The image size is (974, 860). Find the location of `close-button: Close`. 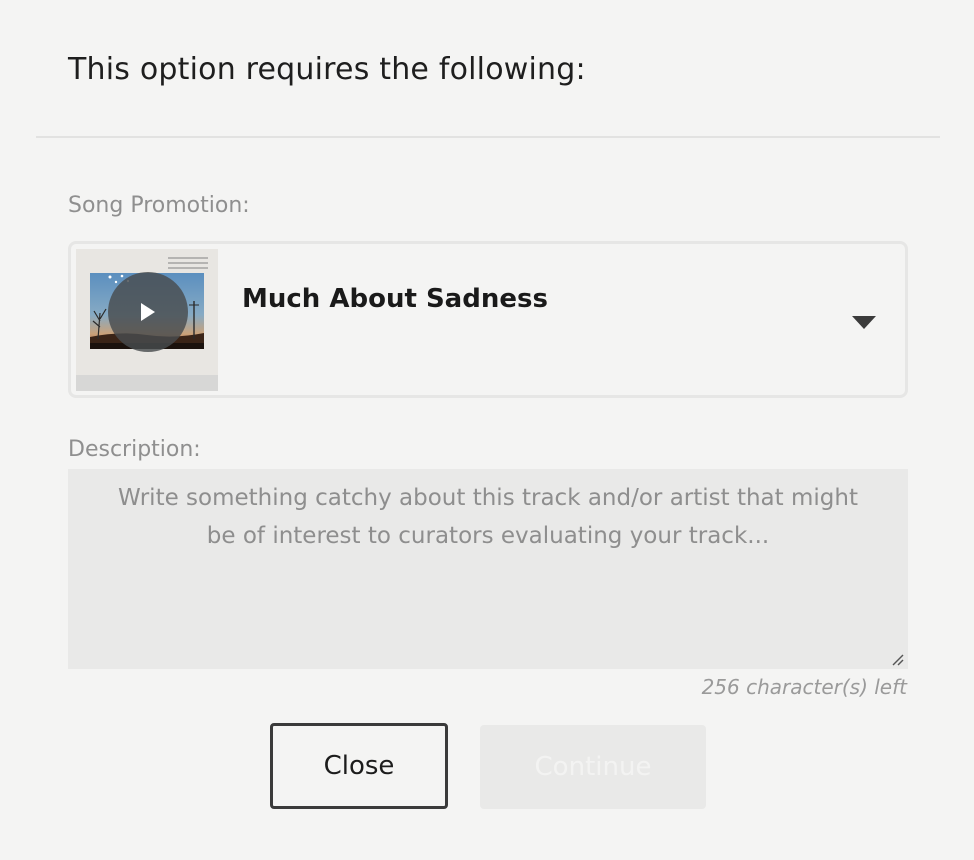

close-button: Close is located at coordinates (359, 766).